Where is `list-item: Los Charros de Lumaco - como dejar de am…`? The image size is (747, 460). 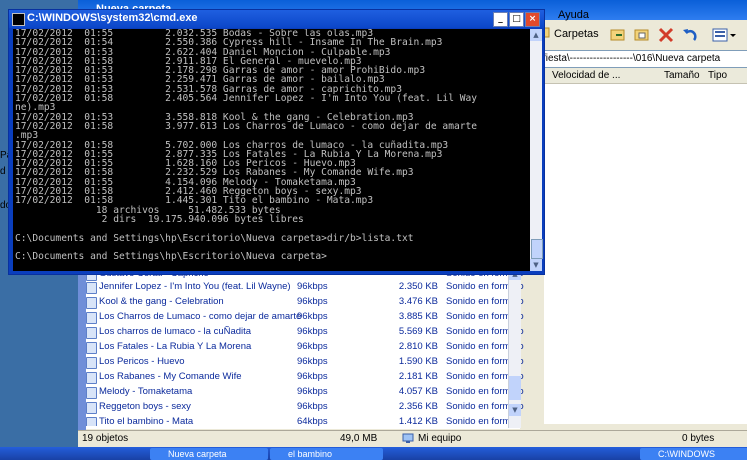 list-item: Los Charros de Lumaco - como dejar de am… is located at coordinates (305, 317).